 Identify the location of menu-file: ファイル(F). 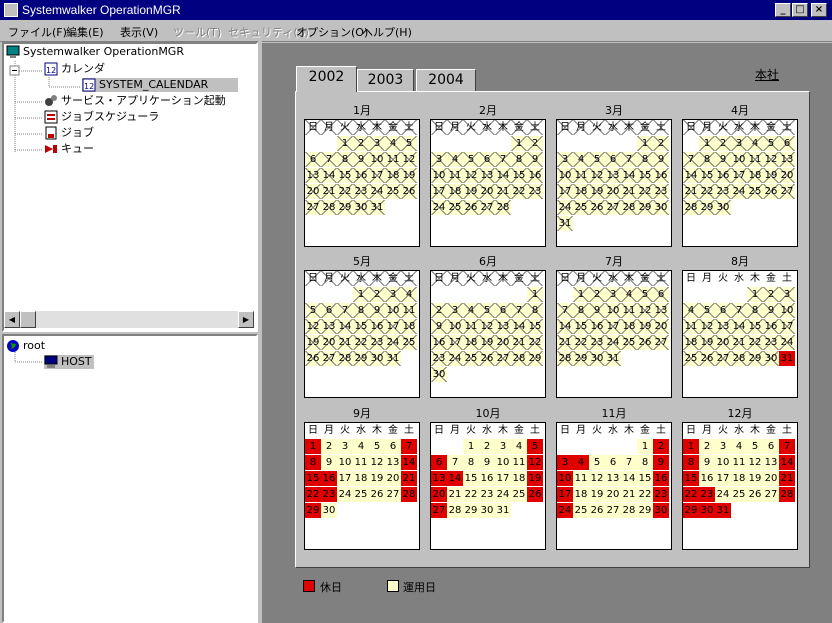
(37, 32).